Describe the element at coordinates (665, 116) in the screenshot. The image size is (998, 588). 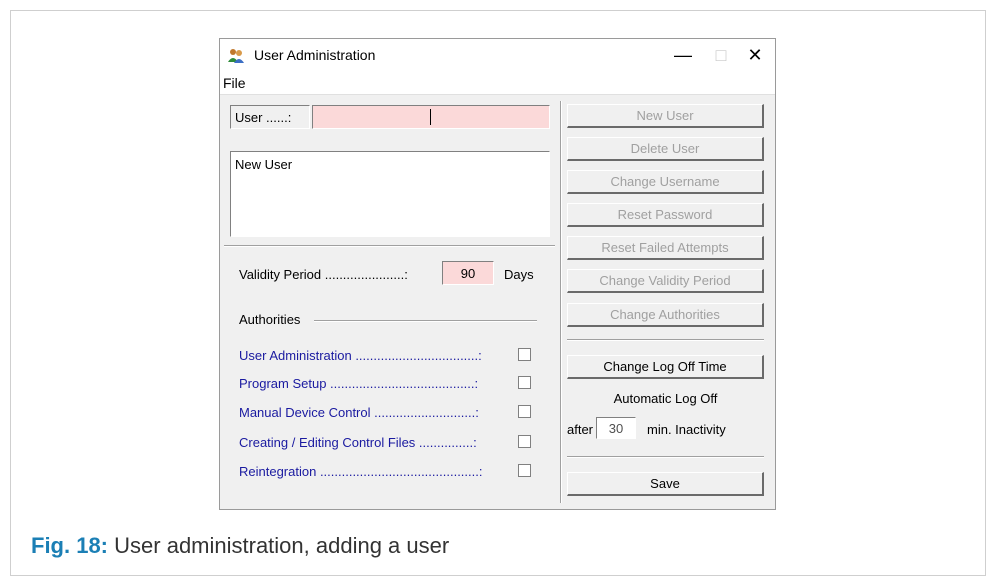
I see `new-user-button: New User` at that location.